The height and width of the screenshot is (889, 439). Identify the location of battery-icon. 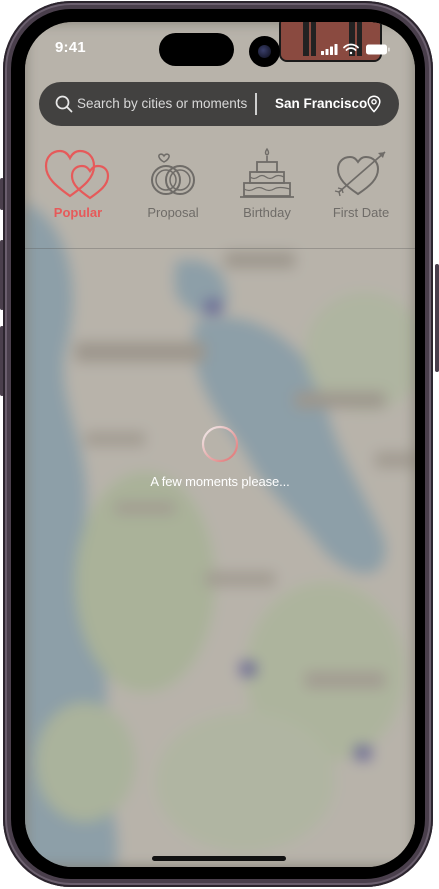
(378, 49).